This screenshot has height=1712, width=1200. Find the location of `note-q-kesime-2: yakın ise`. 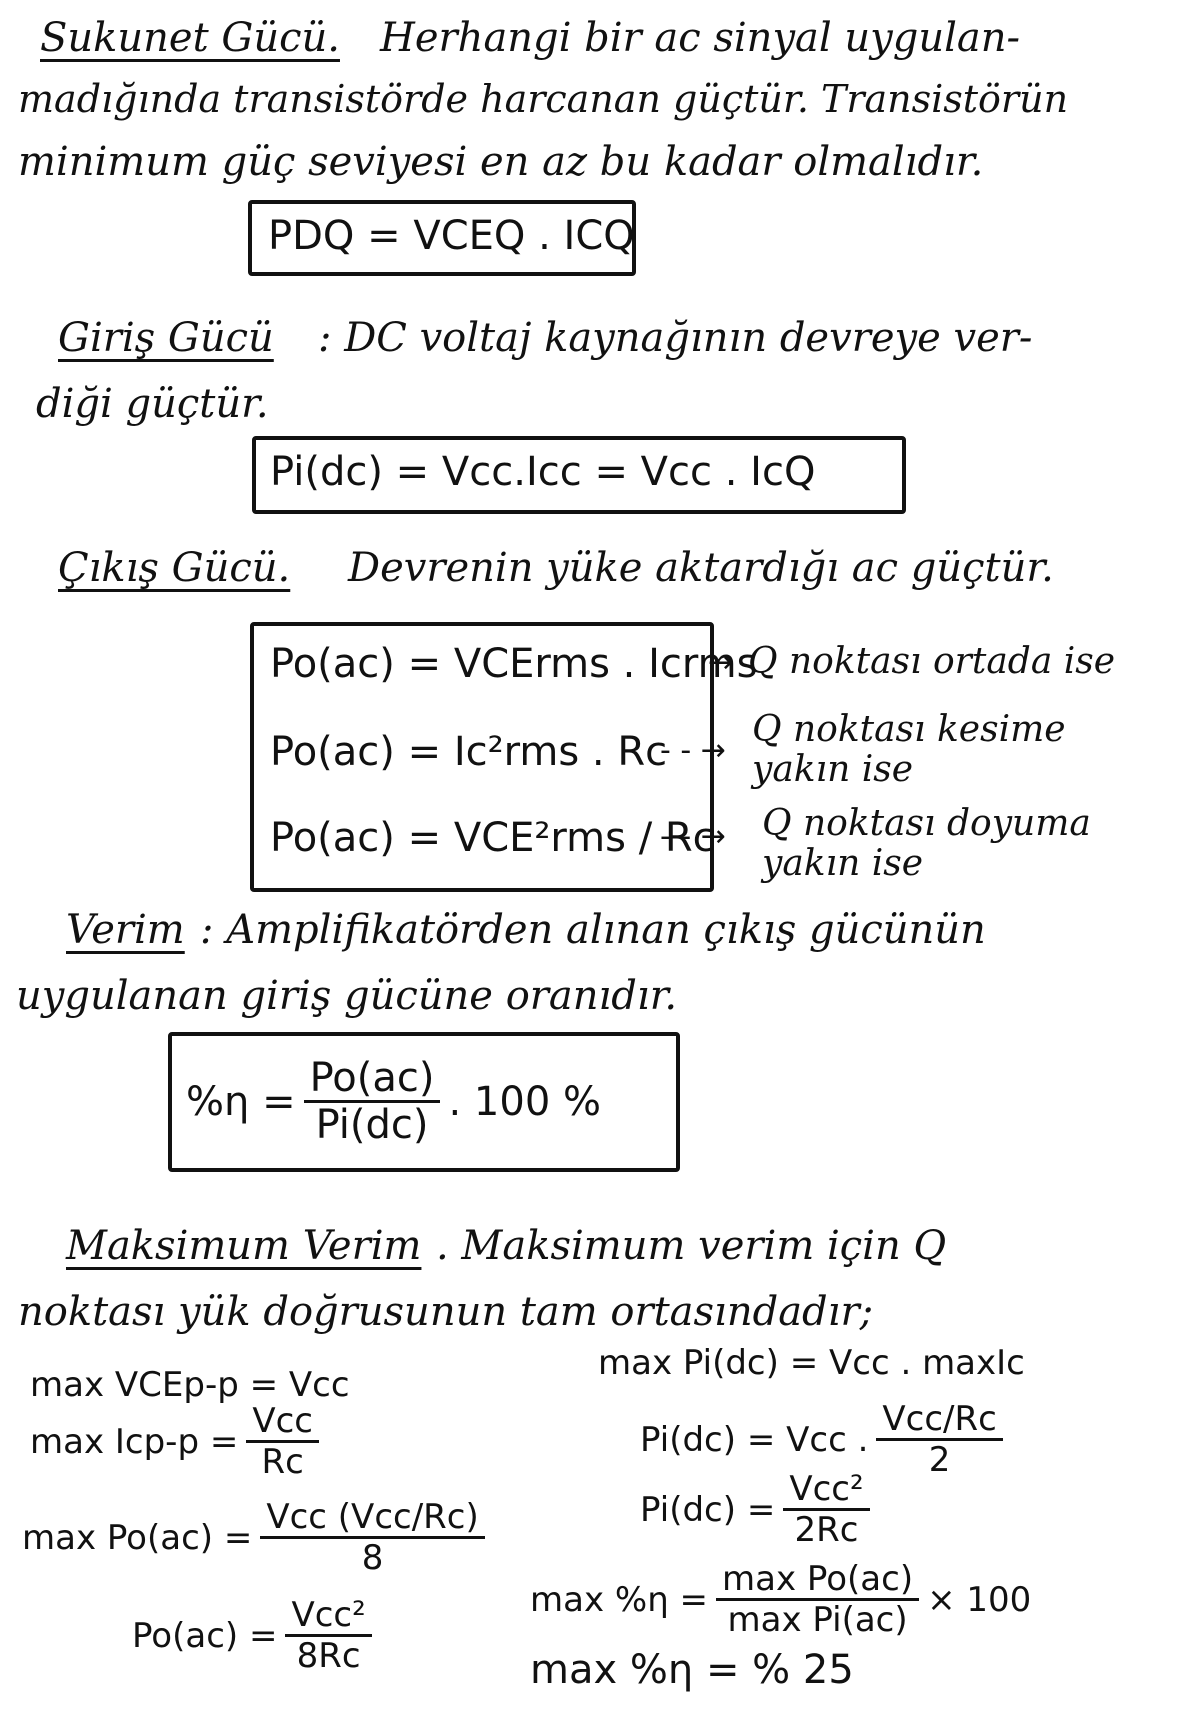

note-q-kesime-2: yakın ise is located at coordinates (833, 769).